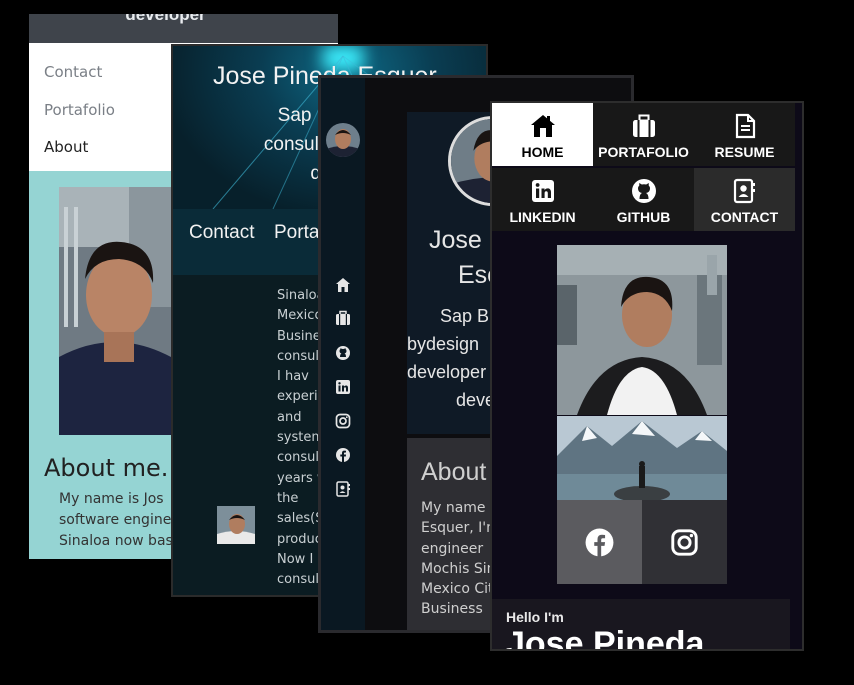 The width and height of the screenshot is (854, 685). I want to click on mountain-photo, so click(642, 458).